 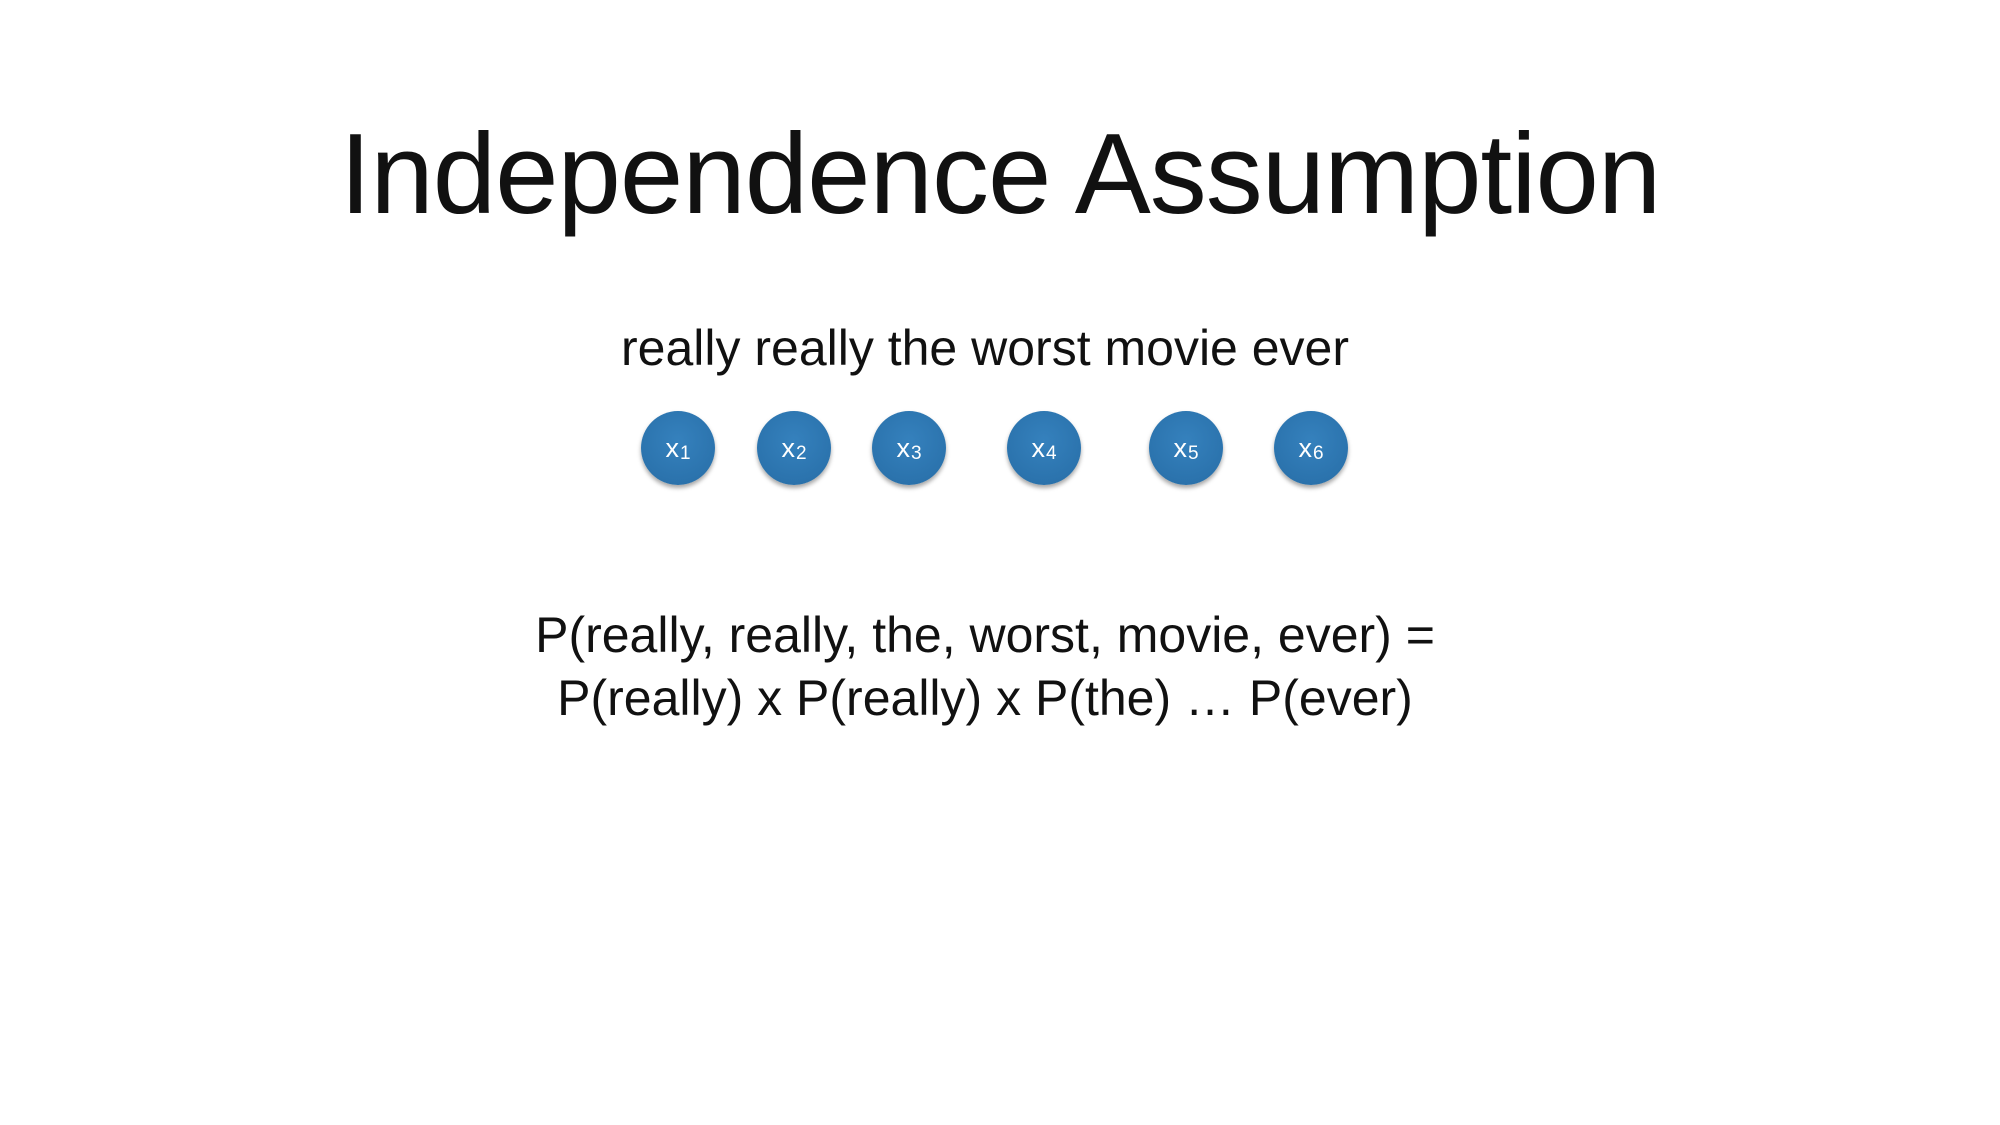 What do you see at coordinates (1193, 453) in the screenshot?
I see `node-subscript: 5` at bounding box center [1193, 453].